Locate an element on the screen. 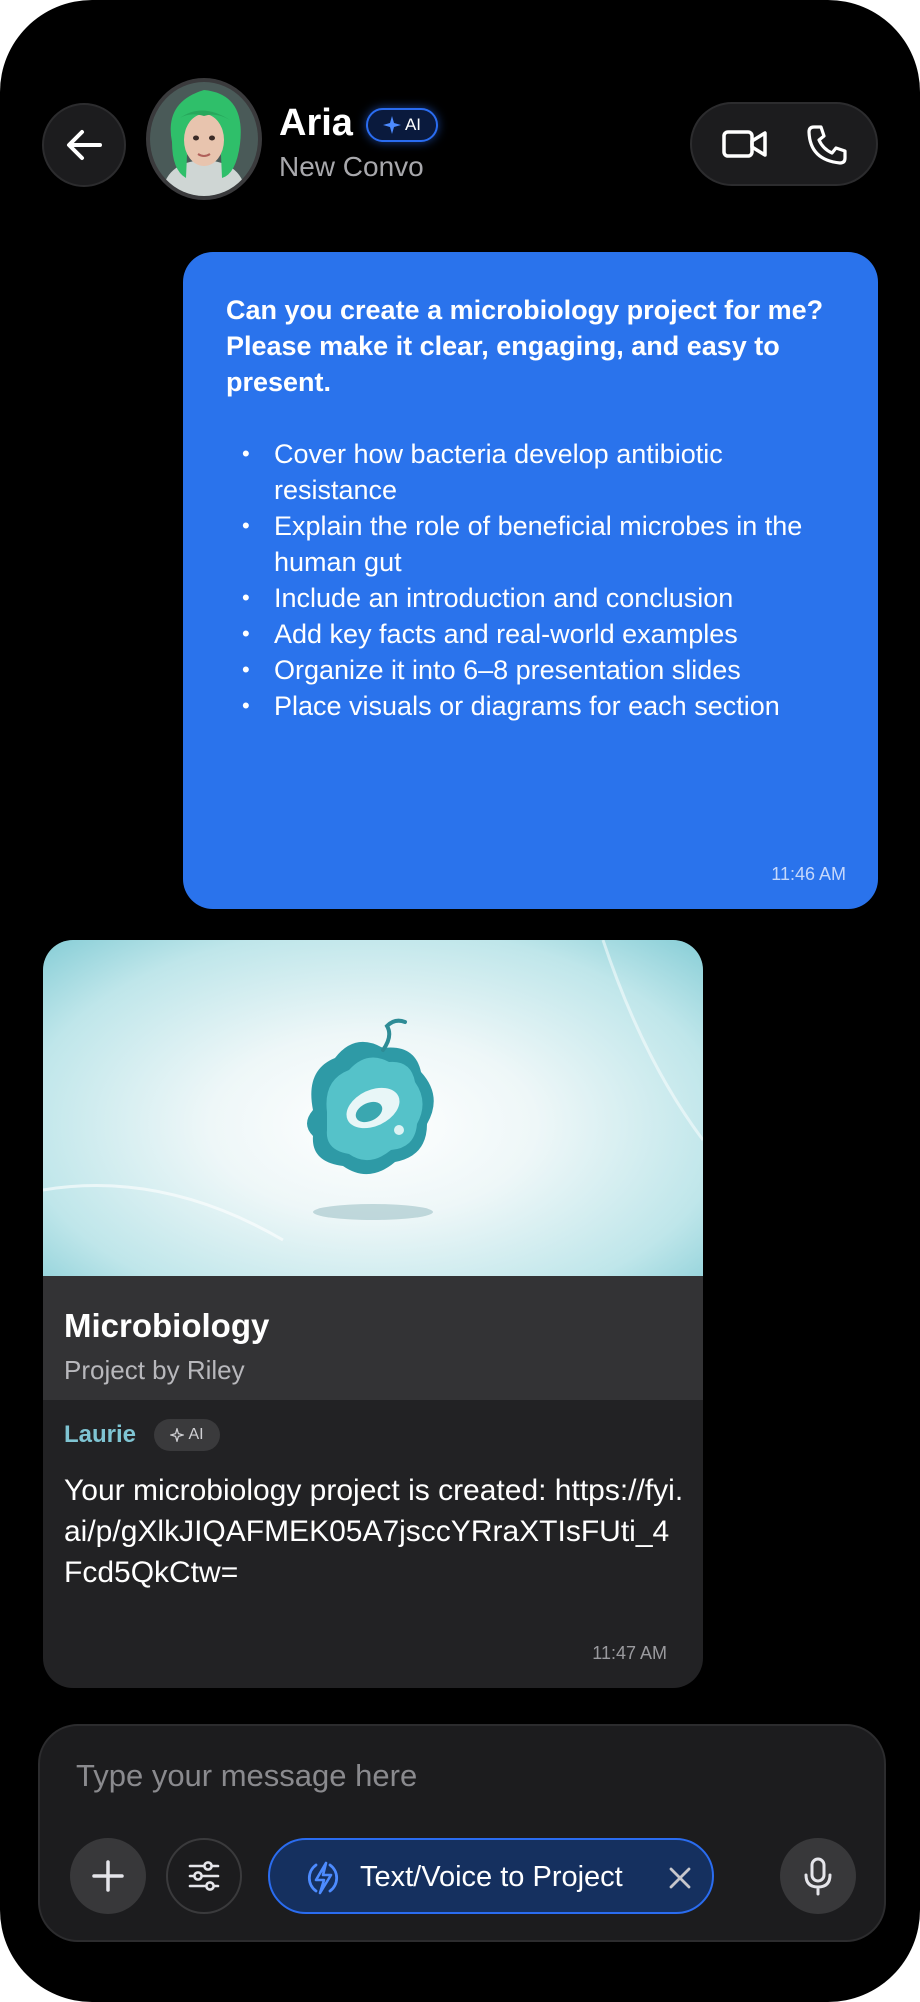 This screenshot has height=2002, width=920. avatar-image is located at coordinates (204, 139).